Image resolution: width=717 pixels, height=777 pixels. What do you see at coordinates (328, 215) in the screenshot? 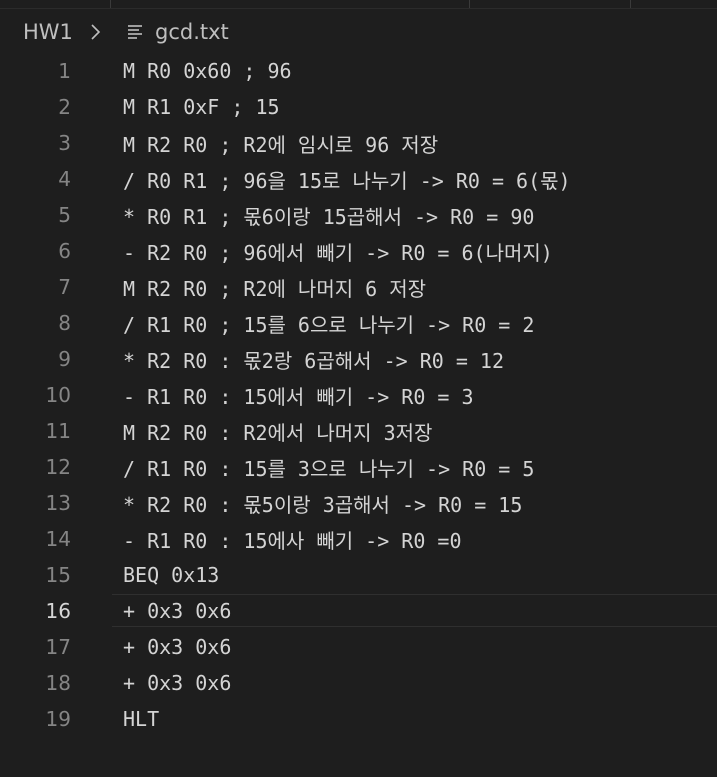
I see `line-text: * R0 R1 ; 몫6이랑 15곱해서 -> R0 = 90` at bounding box center [328, 215].